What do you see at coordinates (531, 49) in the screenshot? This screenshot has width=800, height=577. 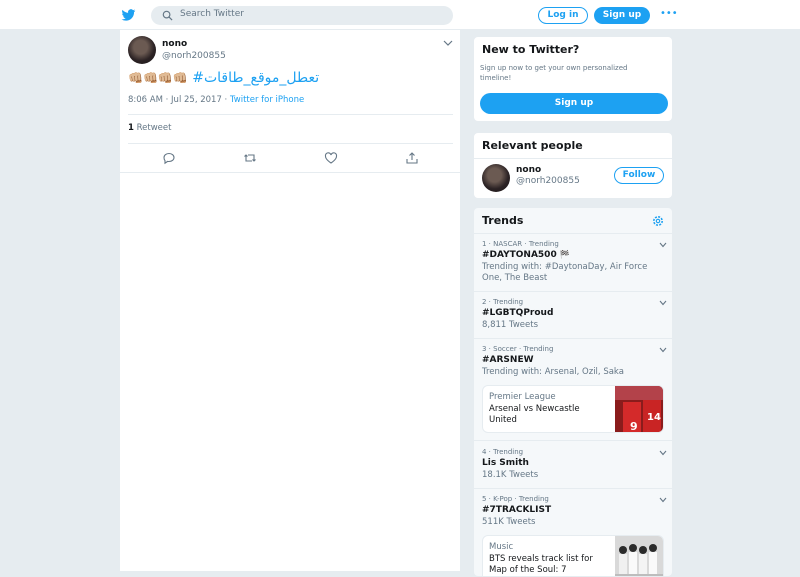 I see `card-title: New to Twitter?` at bounding box center [531, 49].